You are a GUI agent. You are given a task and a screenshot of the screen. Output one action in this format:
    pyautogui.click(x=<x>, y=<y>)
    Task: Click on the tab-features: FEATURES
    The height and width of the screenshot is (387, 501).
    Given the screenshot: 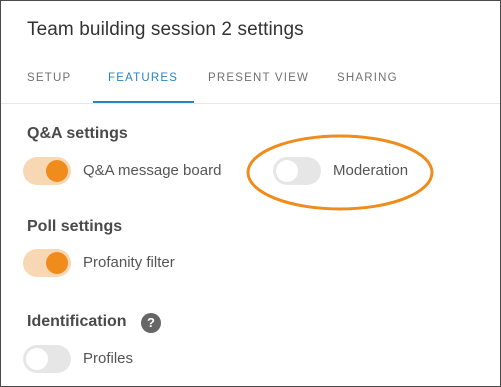 What is the action you would take?
    pyautogui.click(x=144, y=82)
    